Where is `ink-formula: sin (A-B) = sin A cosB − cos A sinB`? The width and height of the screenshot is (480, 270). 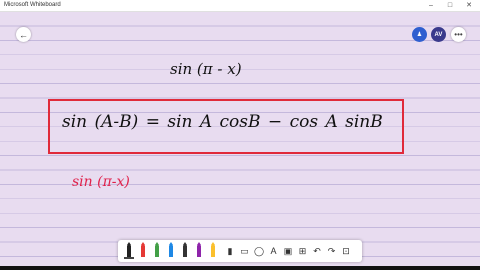 ink-formula: sin (A-B) = sin A cosB − cos A sinB is located at coordinates (222, 122).